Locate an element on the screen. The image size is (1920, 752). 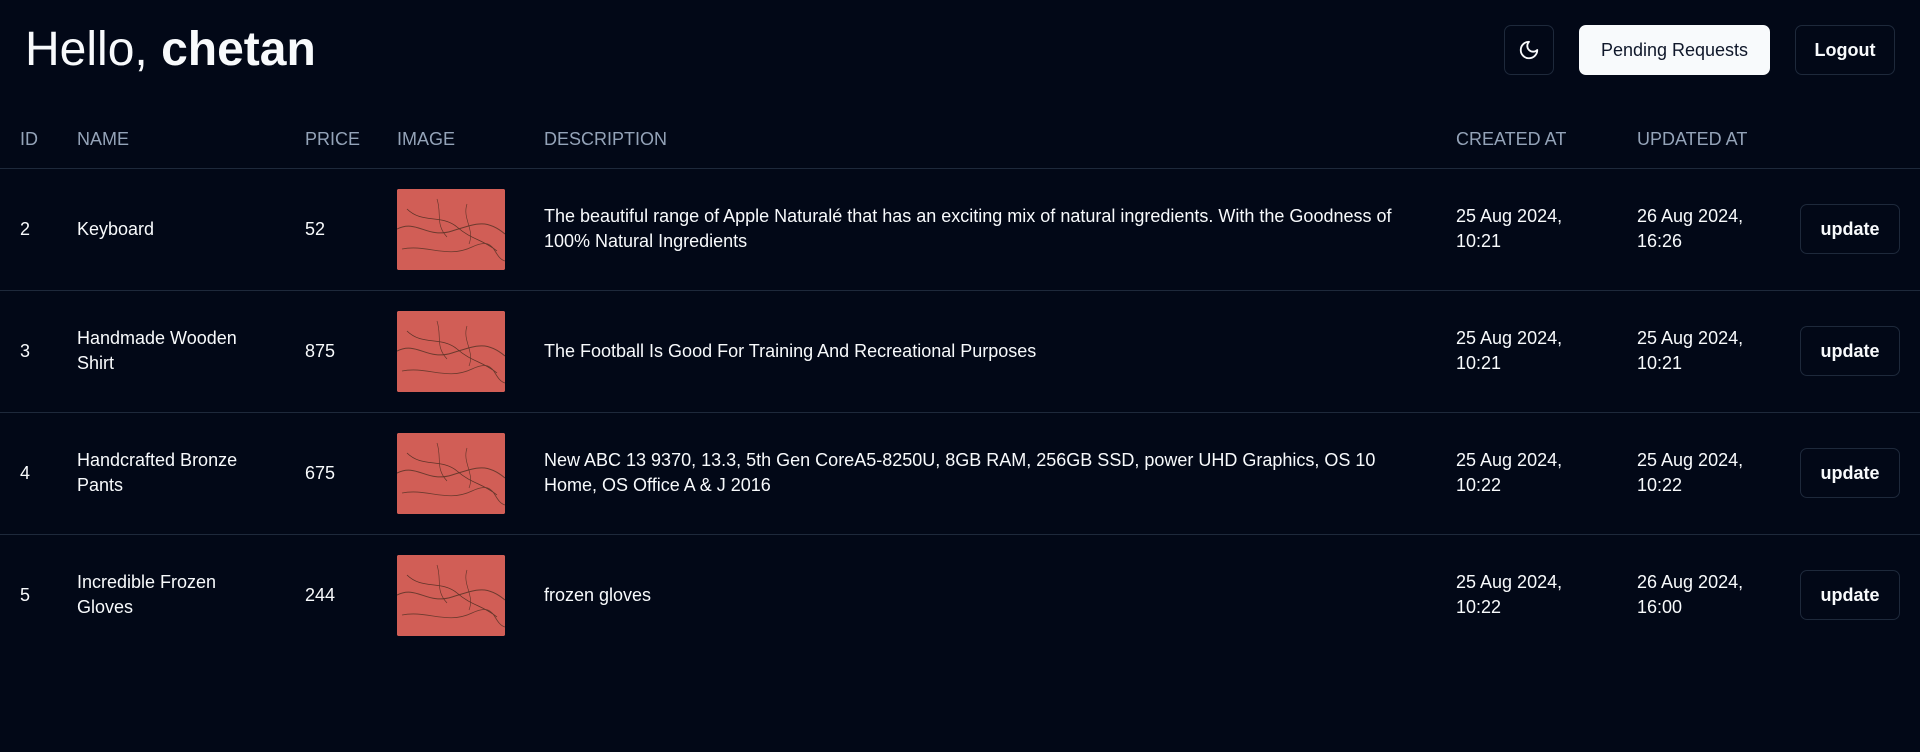
cell-price: 675 is located at coordinates (331, 473).